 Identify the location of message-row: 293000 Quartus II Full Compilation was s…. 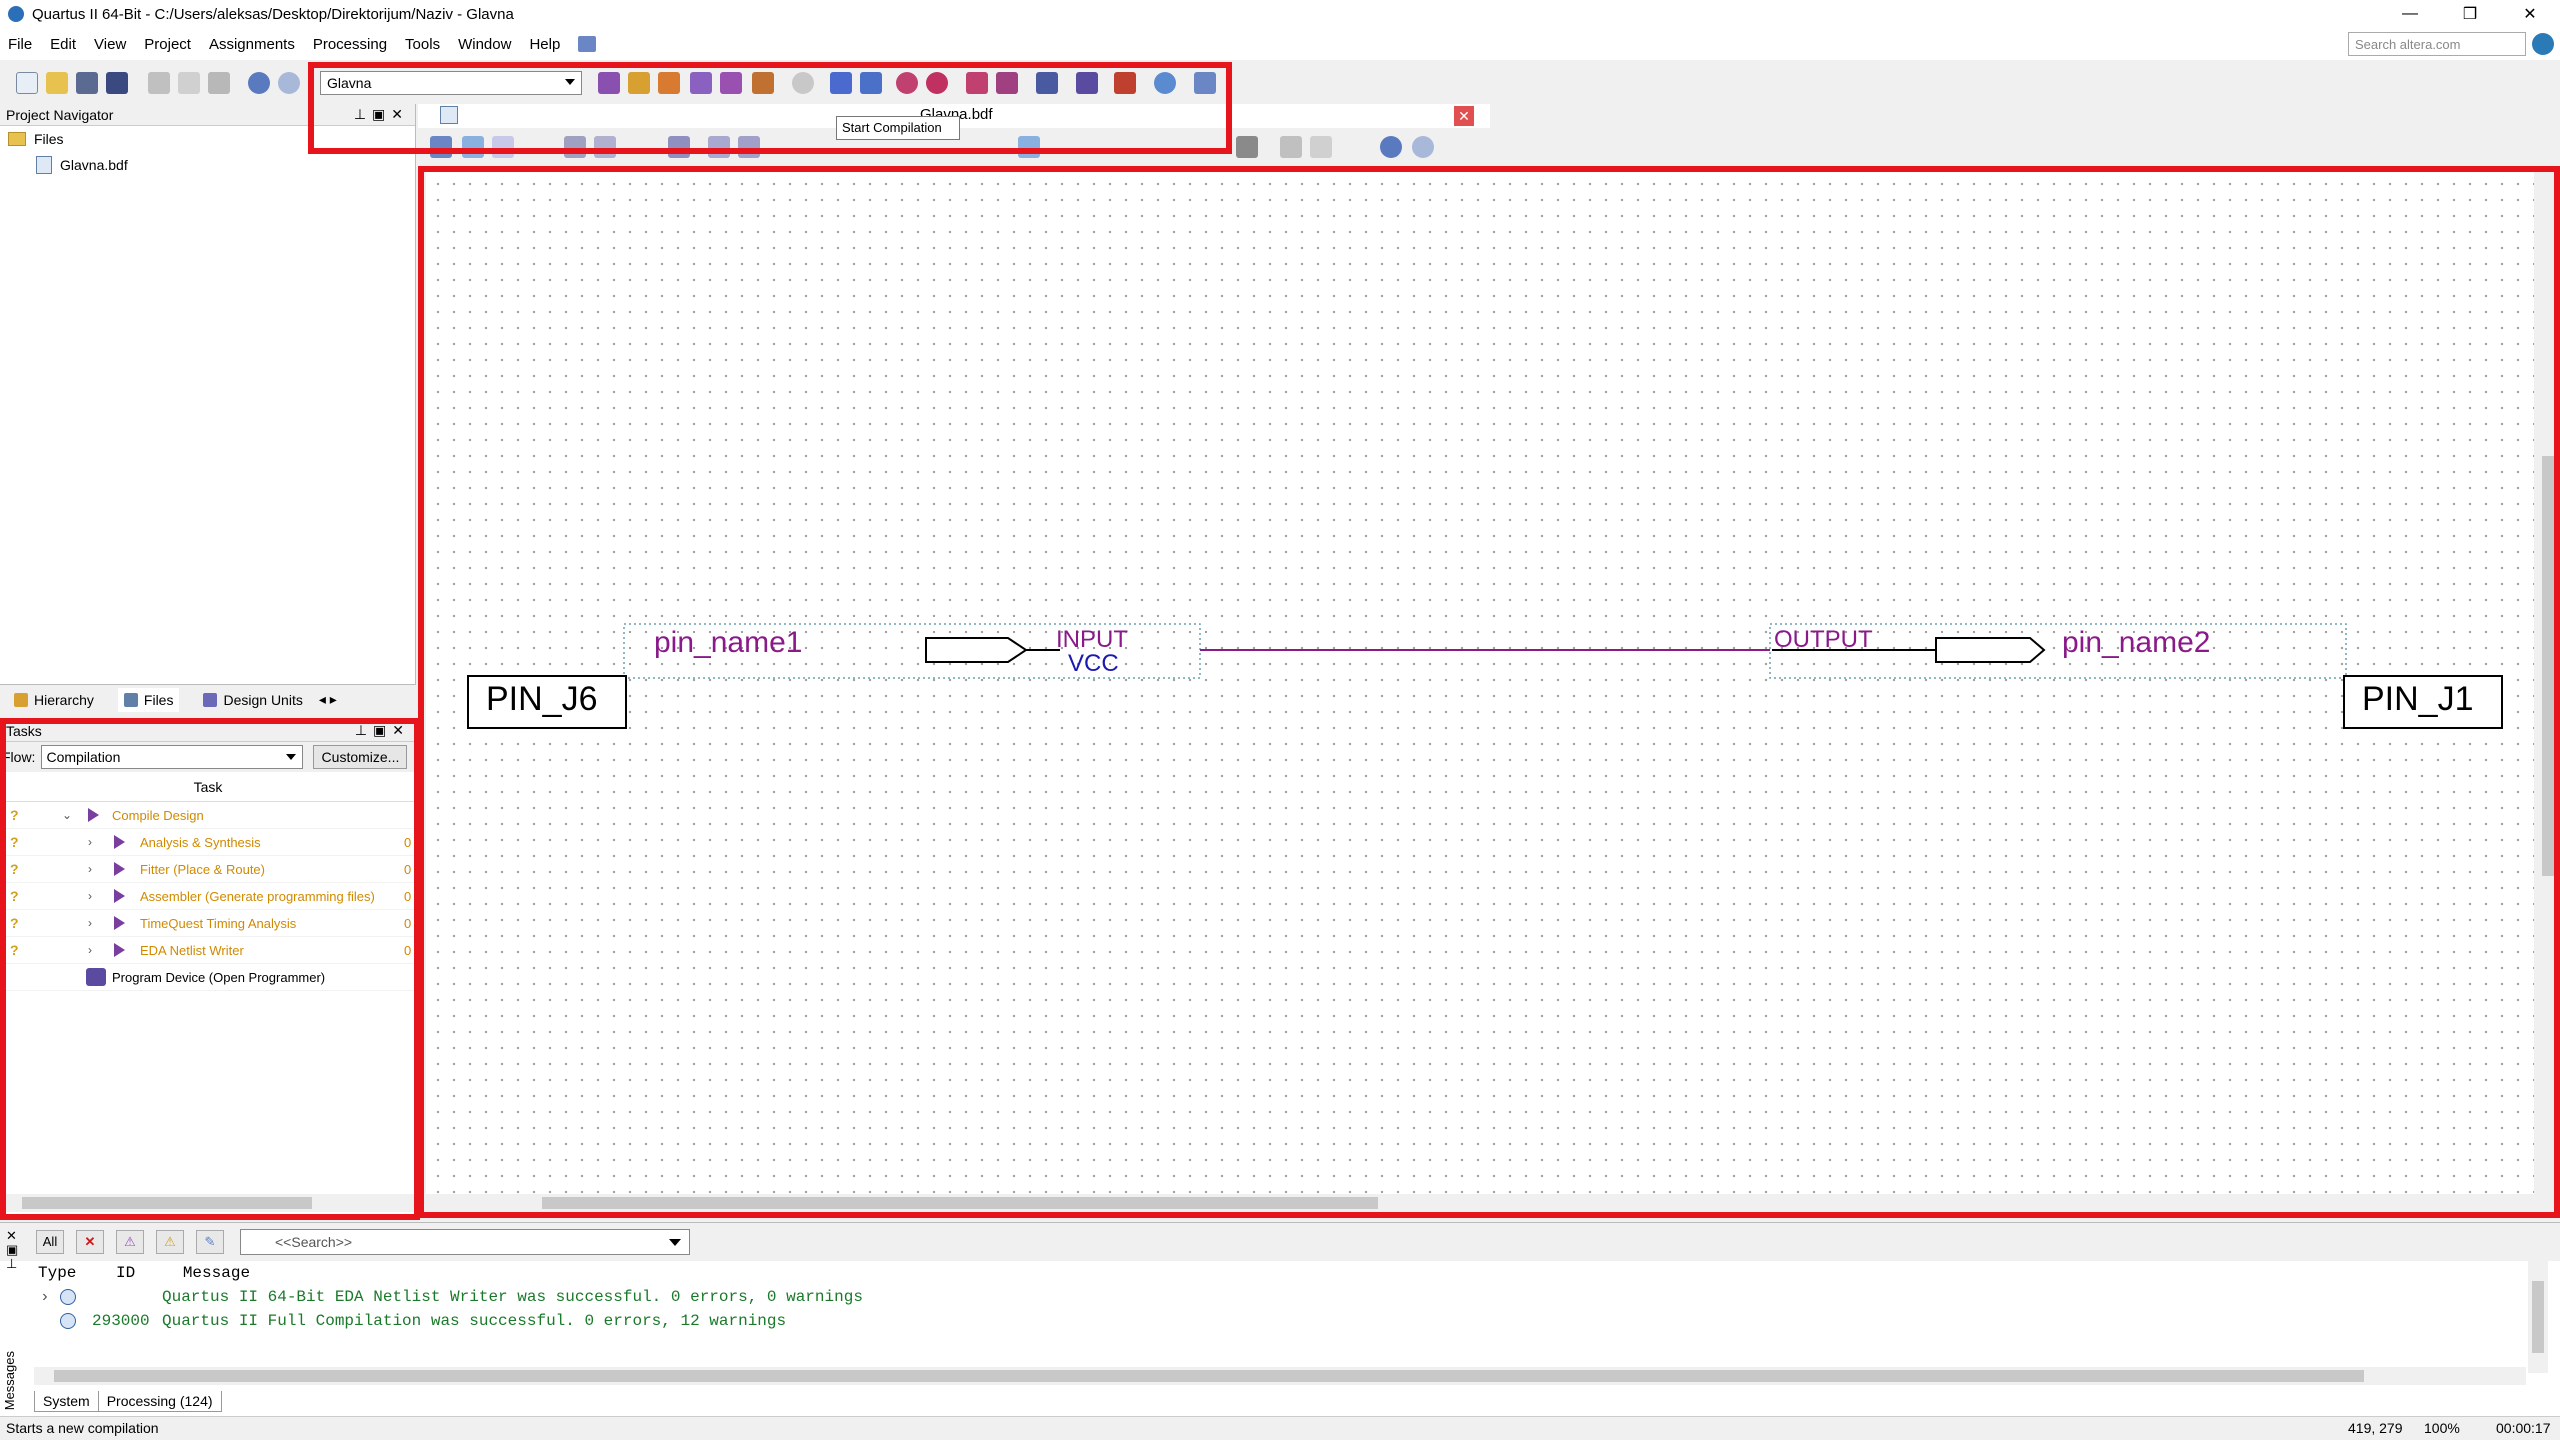
(1280, 1321).